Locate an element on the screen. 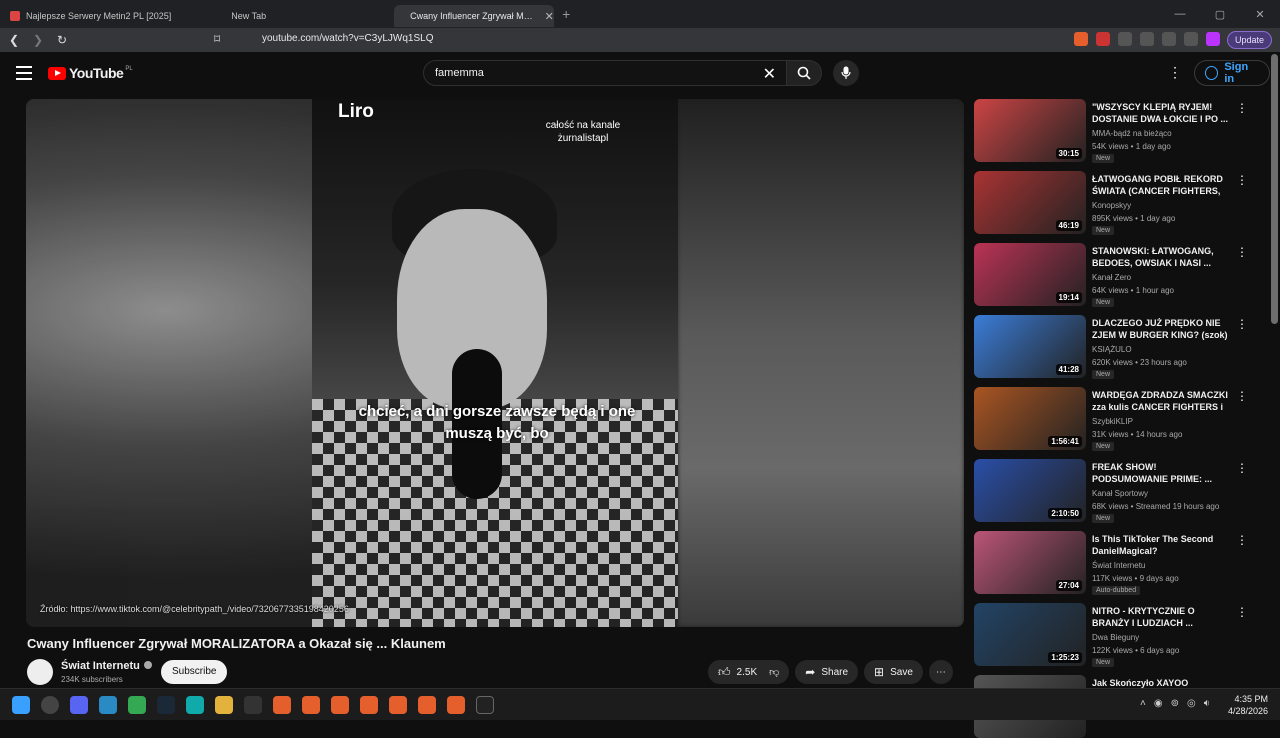  wallet-icon is located at coordinates (1169, 39).